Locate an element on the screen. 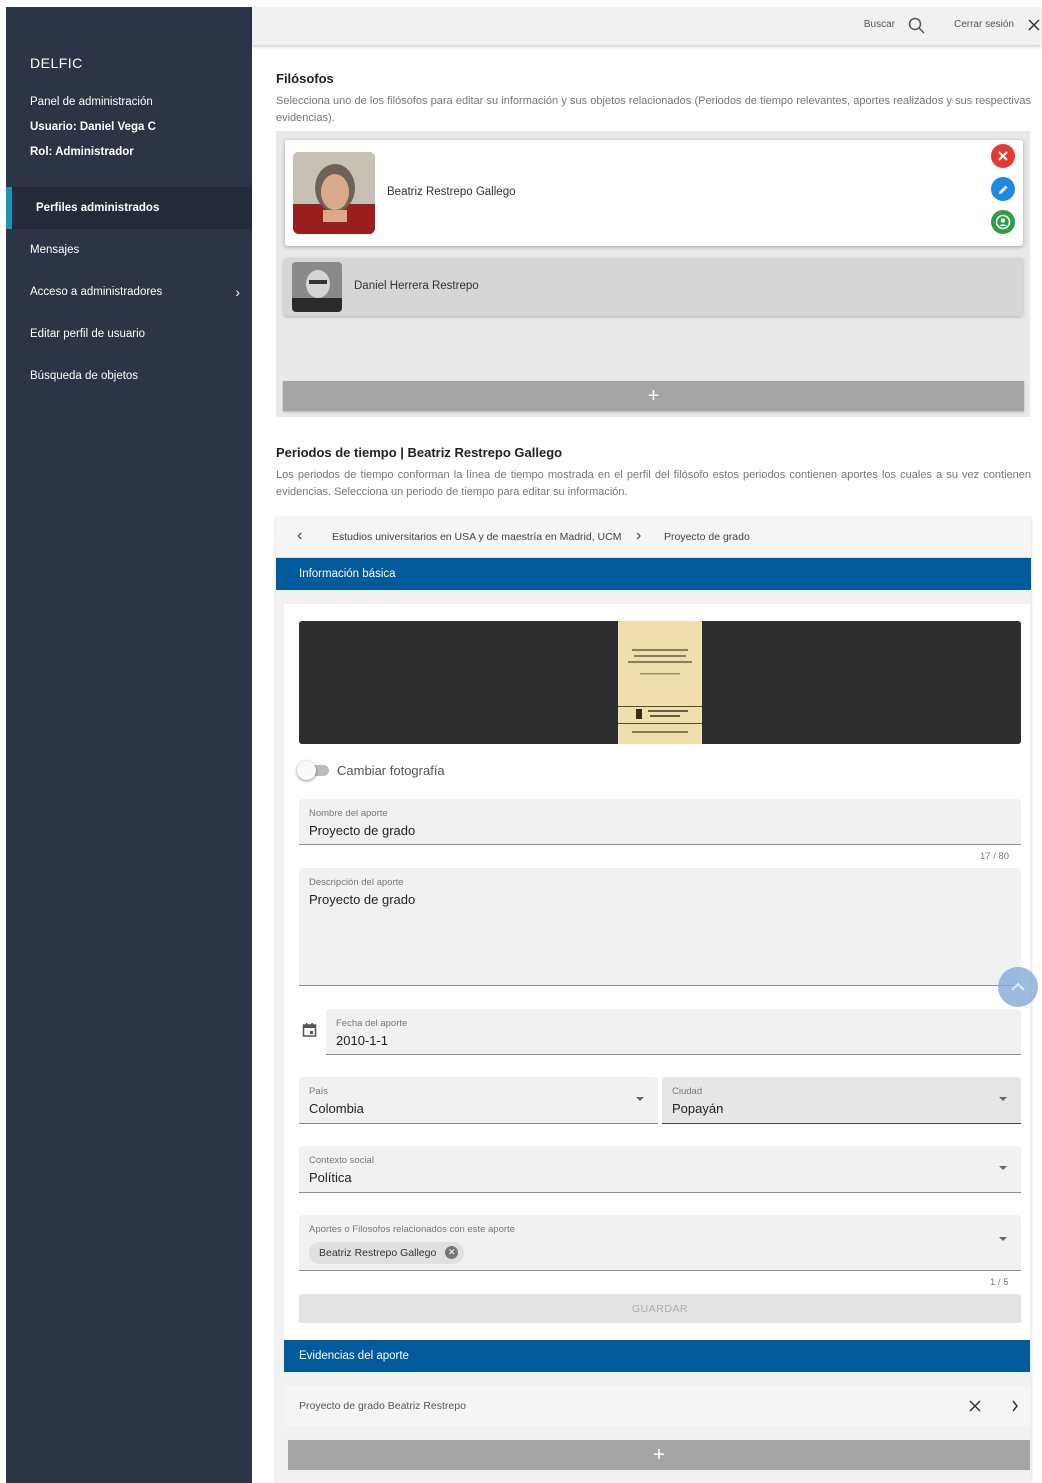  scroll-to-top-button is located at coordinates (1018, 987).